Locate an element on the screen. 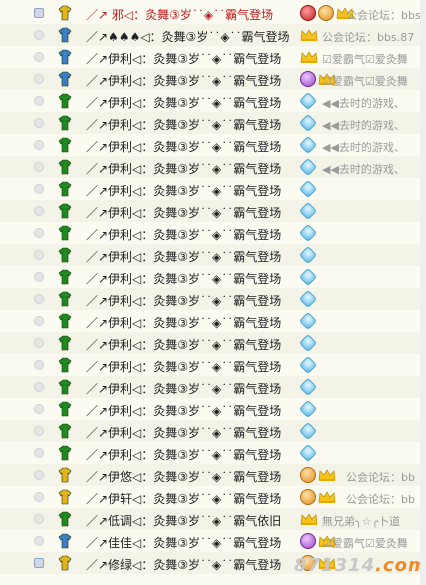 This screenshot has width=426, height=585. member-name: ／↗ 邪◁：灸舞③岁˙˙◈˙˙霸气登场 is located at coordinates (180, 15).